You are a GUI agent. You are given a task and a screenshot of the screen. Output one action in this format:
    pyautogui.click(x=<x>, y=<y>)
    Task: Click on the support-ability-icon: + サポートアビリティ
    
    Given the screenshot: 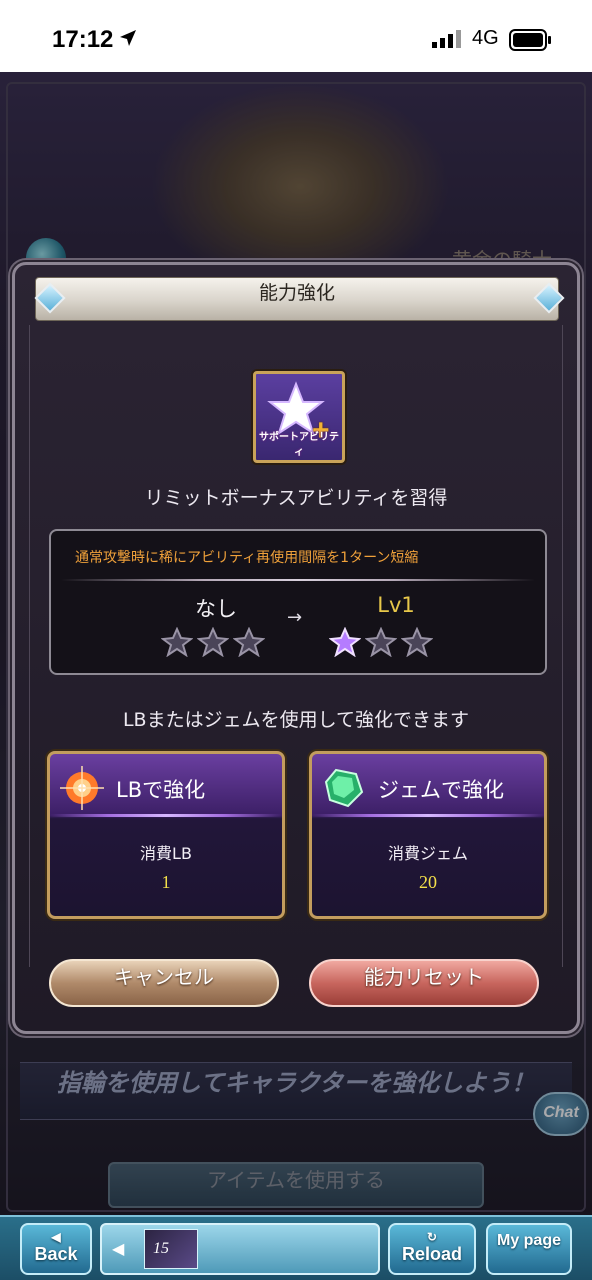 What is the action you would take?
    pyautogui.click(x=299, y=417)
    